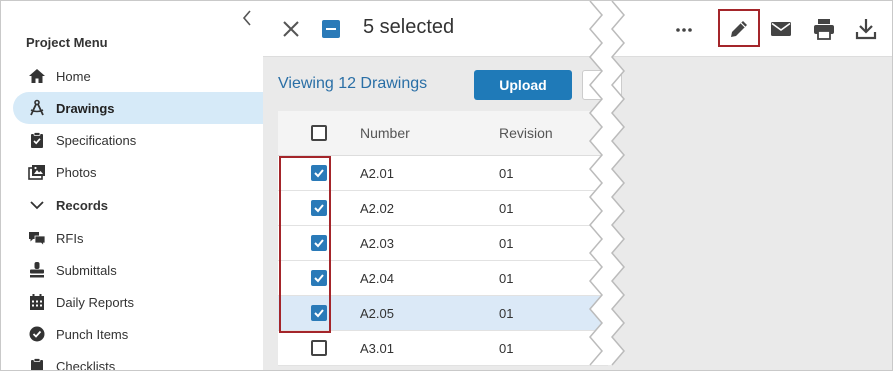 Image resolution: width=893 pixels, height=371 pixels. Describe the element at coordinates (37, 76) in the screenshot. I see `home-icon` at that location.